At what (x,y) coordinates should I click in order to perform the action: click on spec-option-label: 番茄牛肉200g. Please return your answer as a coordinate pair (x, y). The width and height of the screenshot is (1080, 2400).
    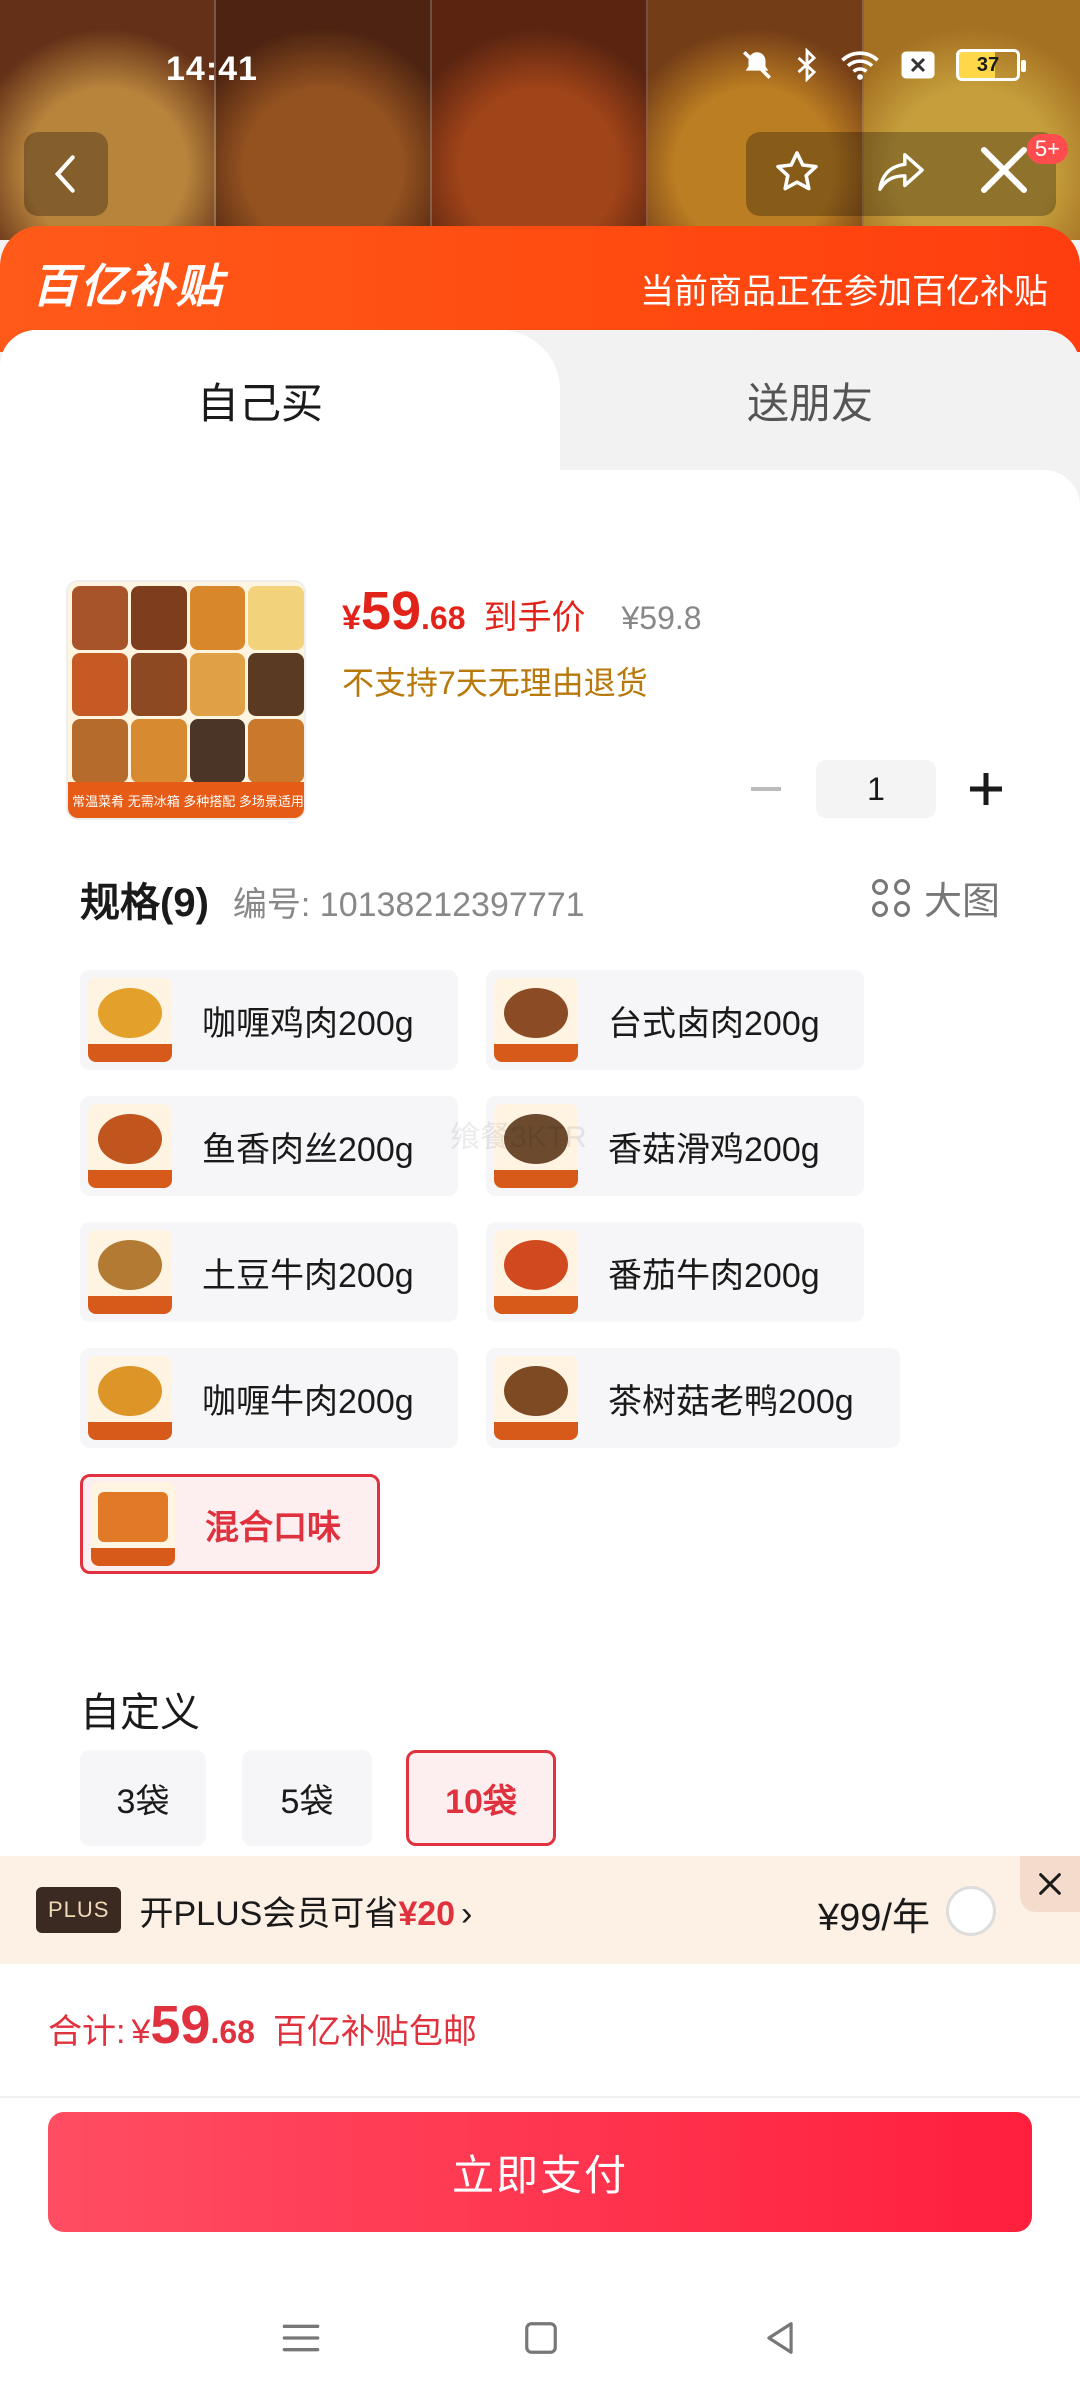
    Looking at the image, I should click on (714, 1275).